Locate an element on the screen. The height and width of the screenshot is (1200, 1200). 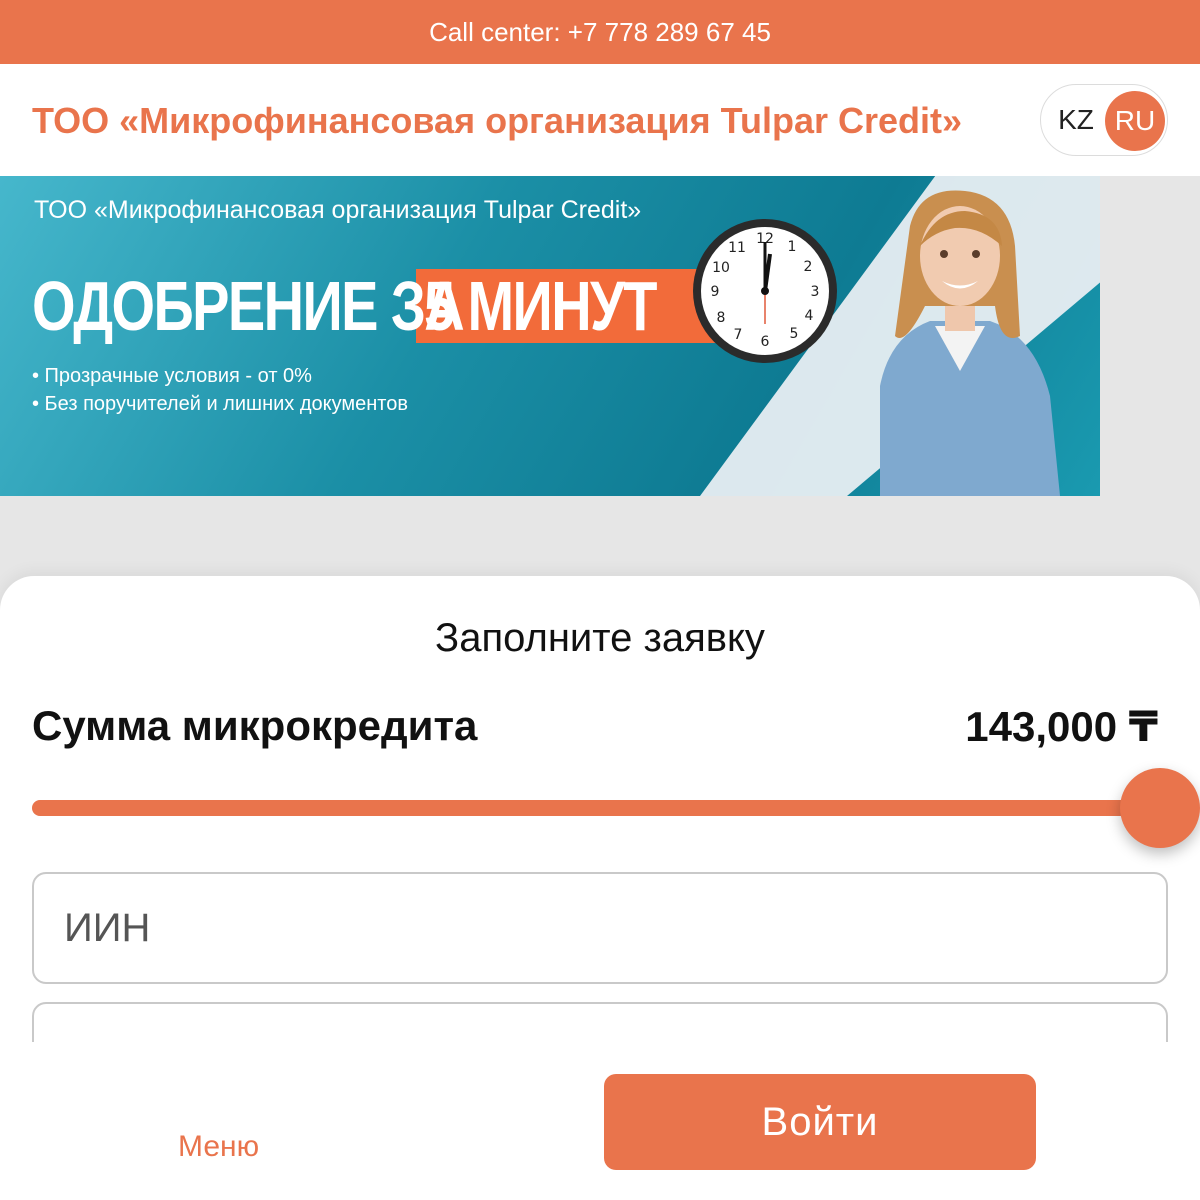
headline-accent-text: 5 МИНУТ is located at coordinates (540, 306).